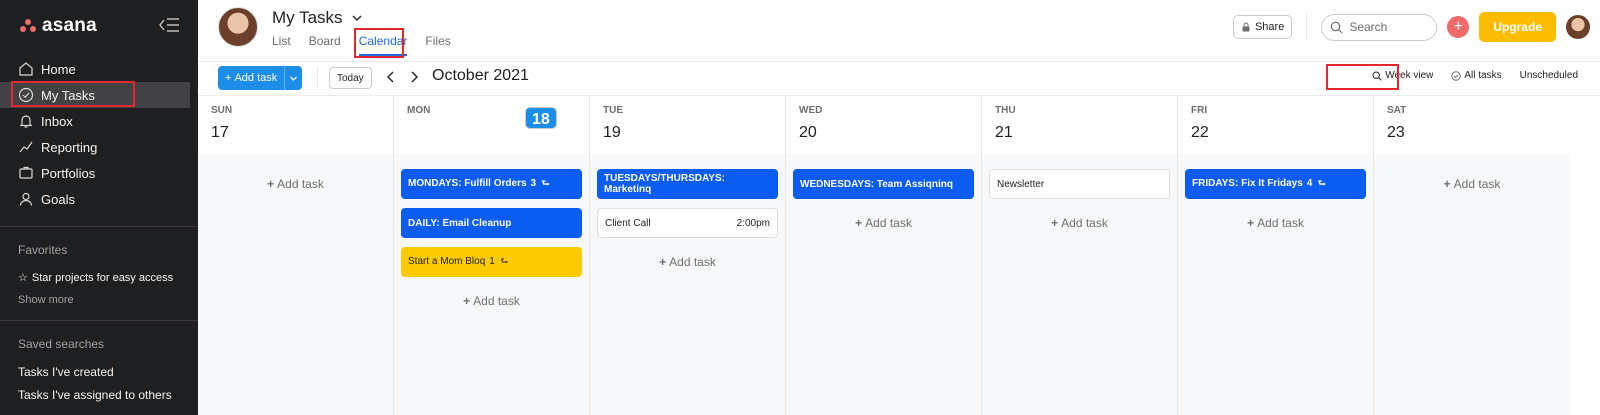 Image resolution: width=1600 pixels, height=415 pixels. What do you see at coordinates (437, 45) in the screenshot?
I see `tab-files: Files` at bounding box center [437, 45].